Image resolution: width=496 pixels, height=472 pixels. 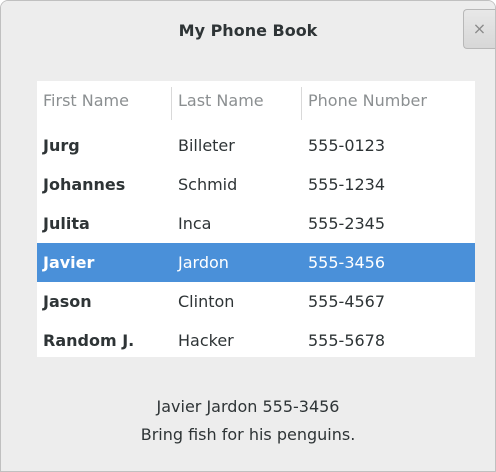 What do you see at coordinates (347, 145) in the screenshot?
I see `cell-phone-number: 555-0123` at bounding box center [347, 145].